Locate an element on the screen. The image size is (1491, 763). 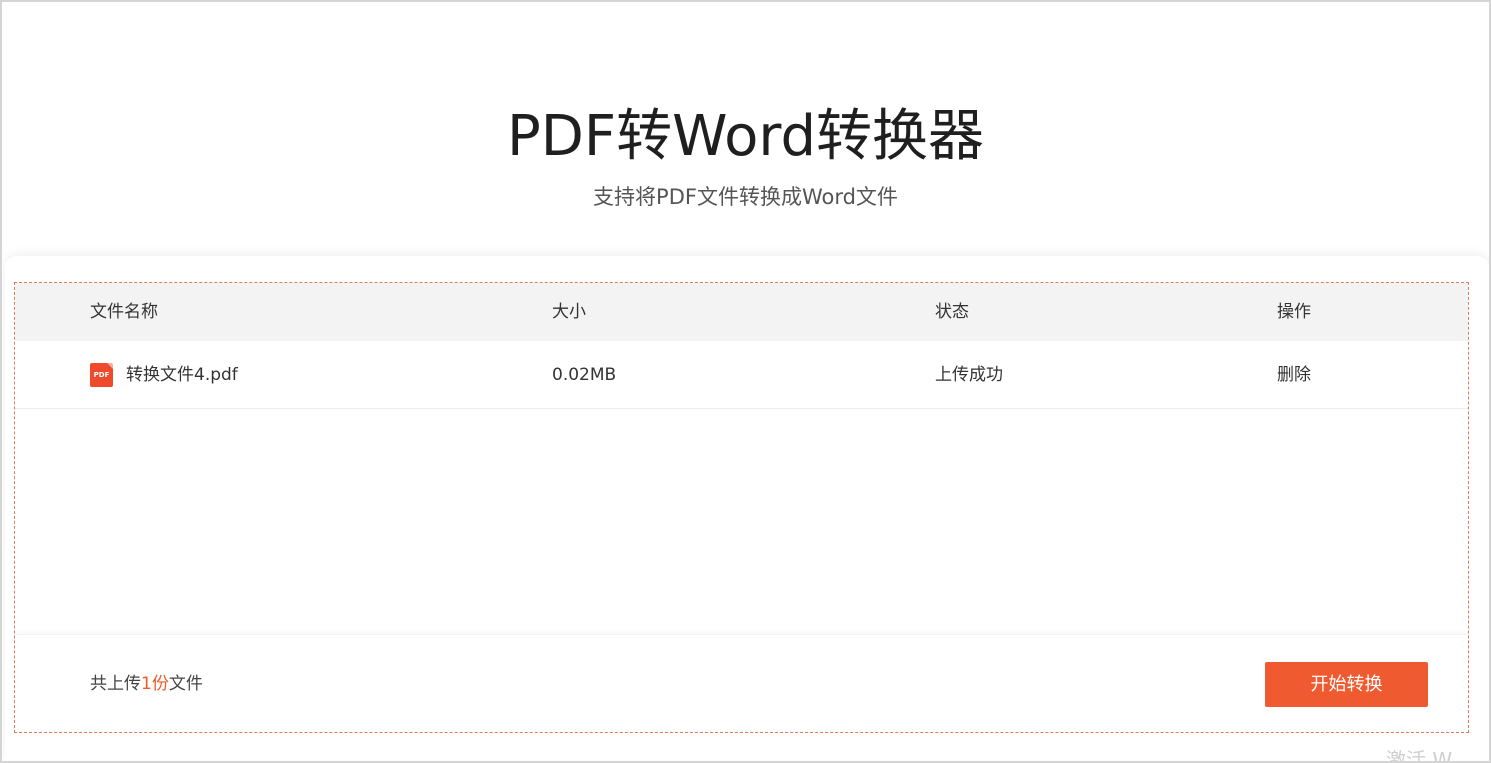
column-header-name: 文件名称 is located at coordinates (124, 312).